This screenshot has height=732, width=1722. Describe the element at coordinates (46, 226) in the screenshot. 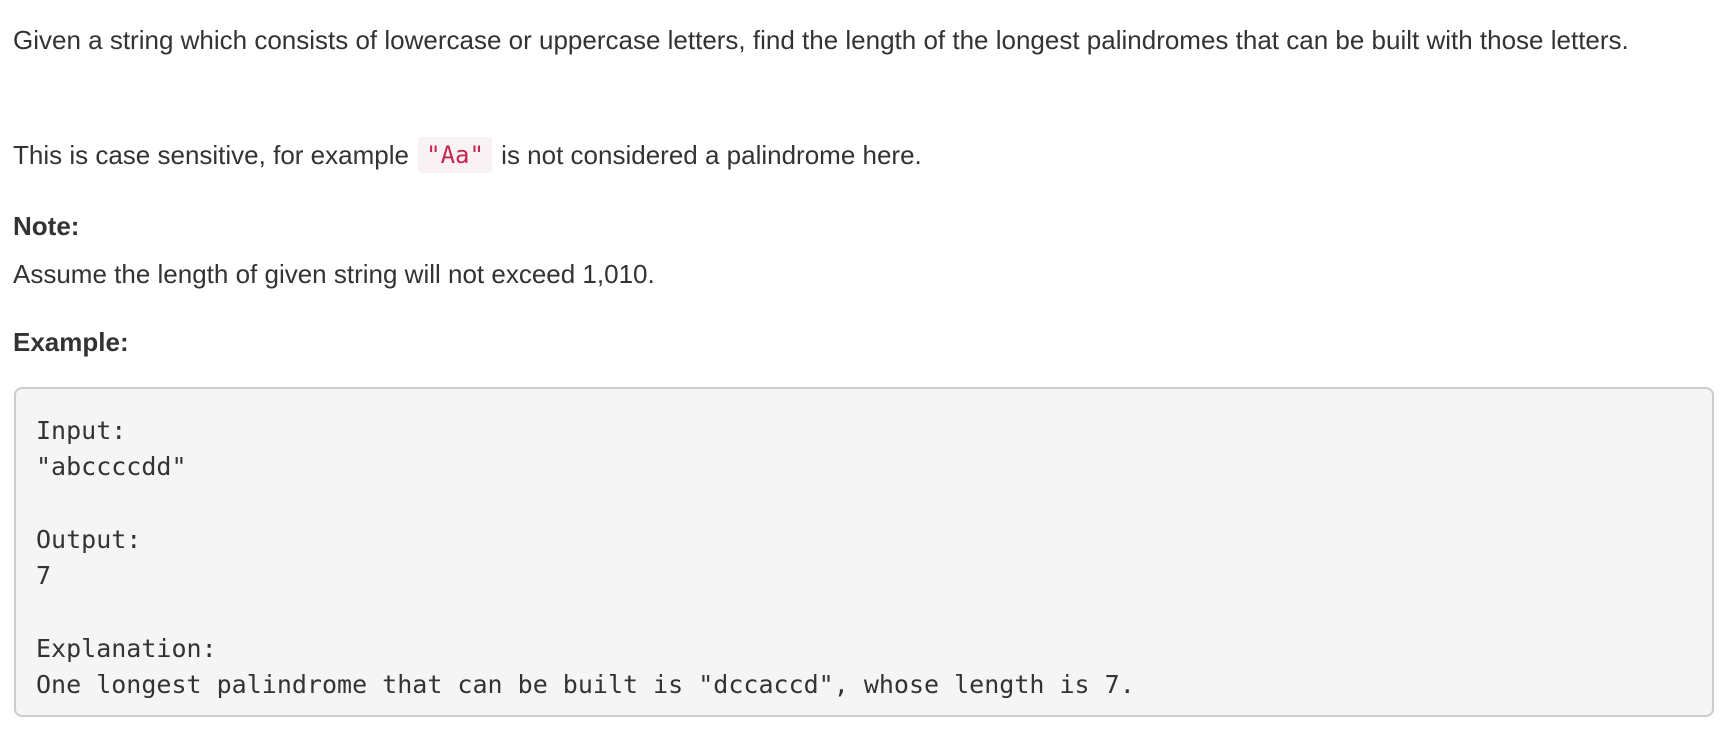

I see `note-heading: Note:` at that location.